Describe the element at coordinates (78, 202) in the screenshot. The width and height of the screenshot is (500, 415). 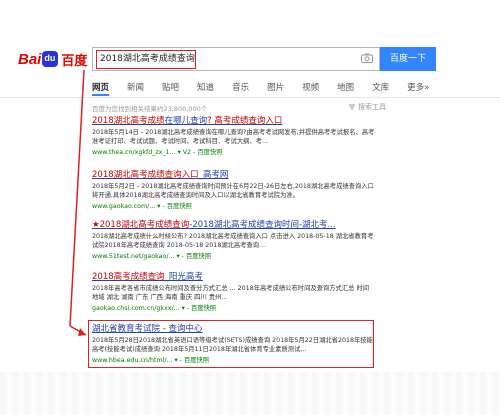
I see `annotation-arrow` at that location.